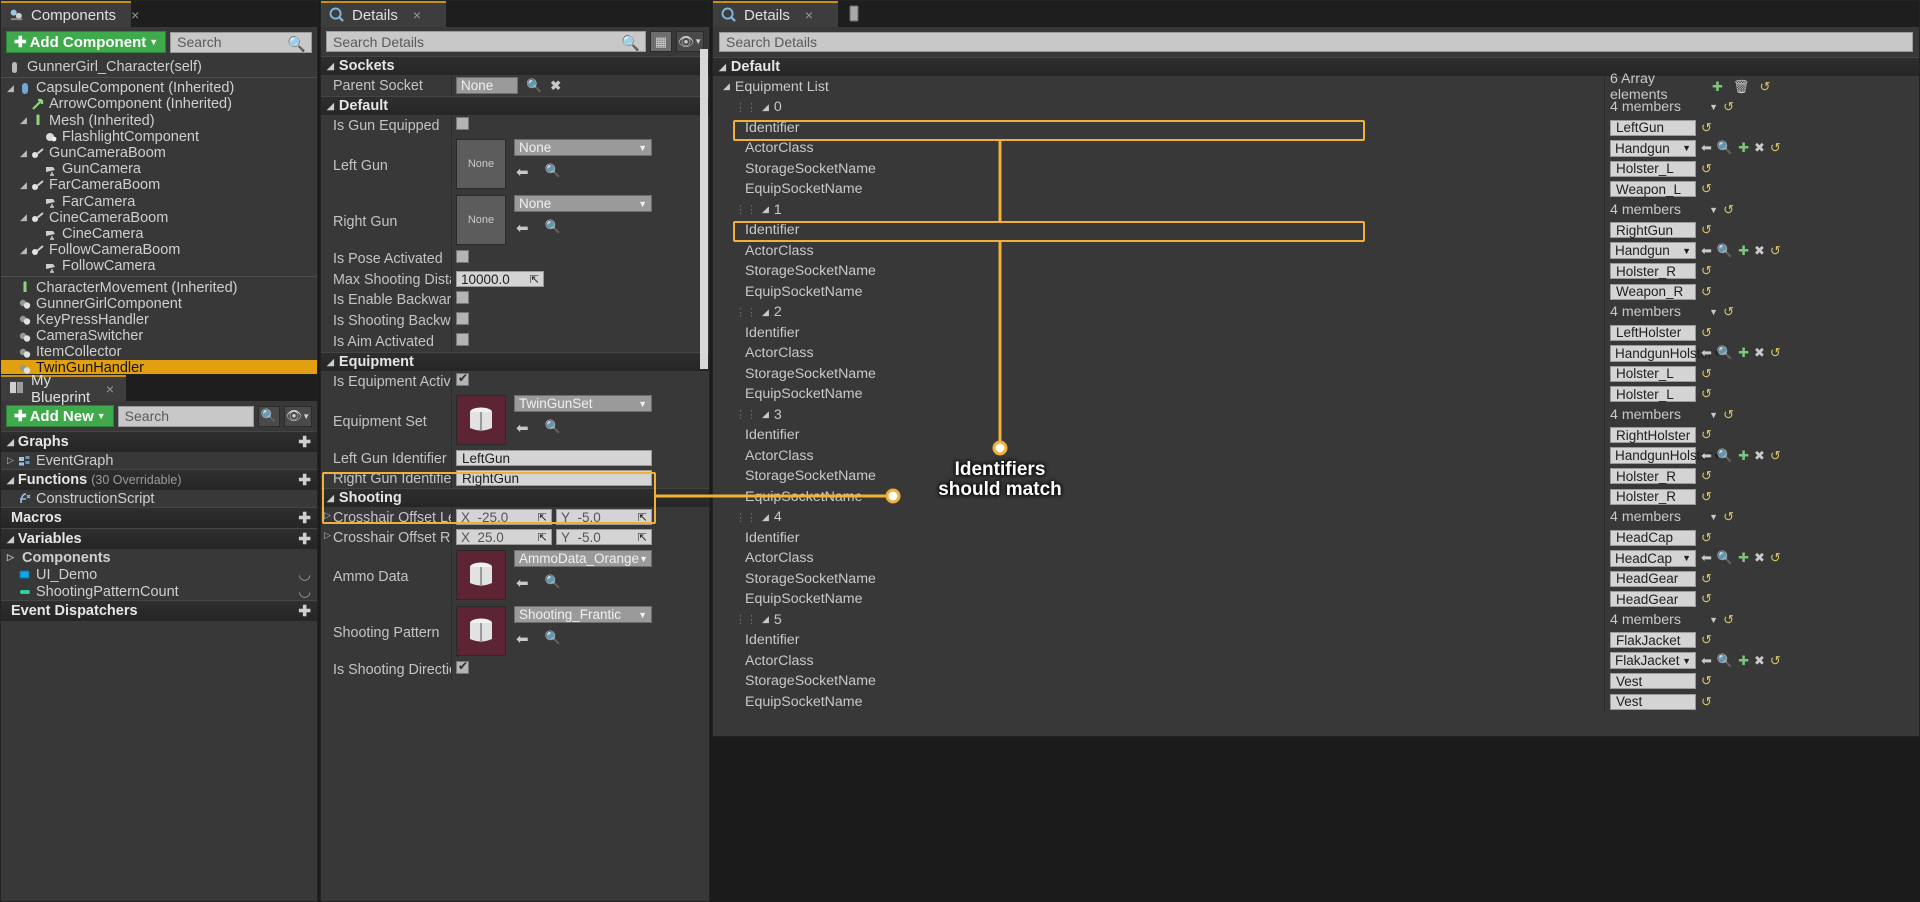  Describe the element at coordinates (1653, 701) in the screenshot. I see `name-input: Vest` at that location.